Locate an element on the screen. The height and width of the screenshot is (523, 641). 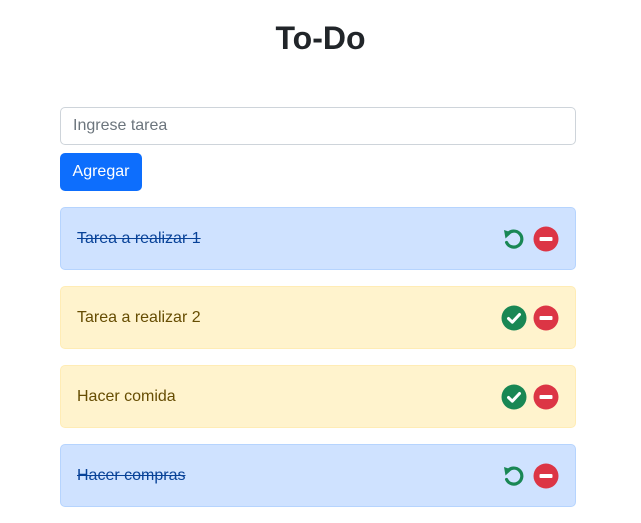
task-input is located at coordinates (318, 126).